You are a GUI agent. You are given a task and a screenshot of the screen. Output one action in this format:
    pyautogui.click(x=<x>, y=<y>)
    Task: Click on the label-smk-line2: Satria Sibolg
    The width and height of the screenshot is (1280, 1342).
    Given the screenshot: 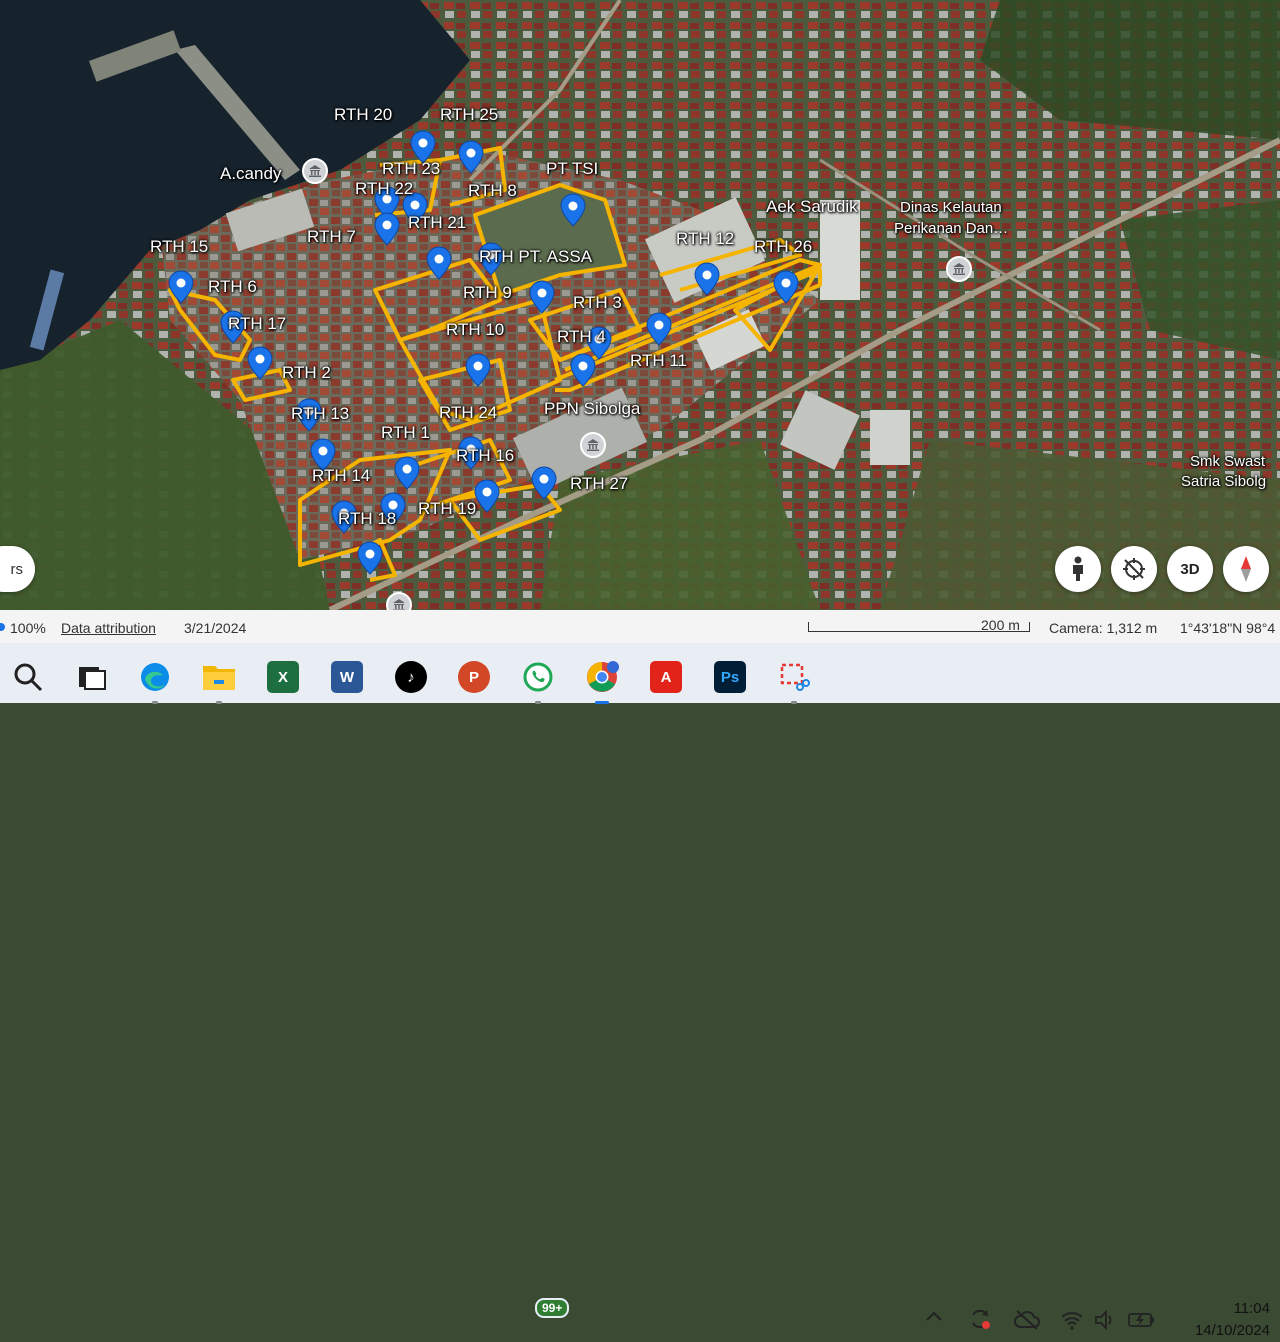 What is the action you would take?
    pyautogui.click(x=1223, y=481)
    